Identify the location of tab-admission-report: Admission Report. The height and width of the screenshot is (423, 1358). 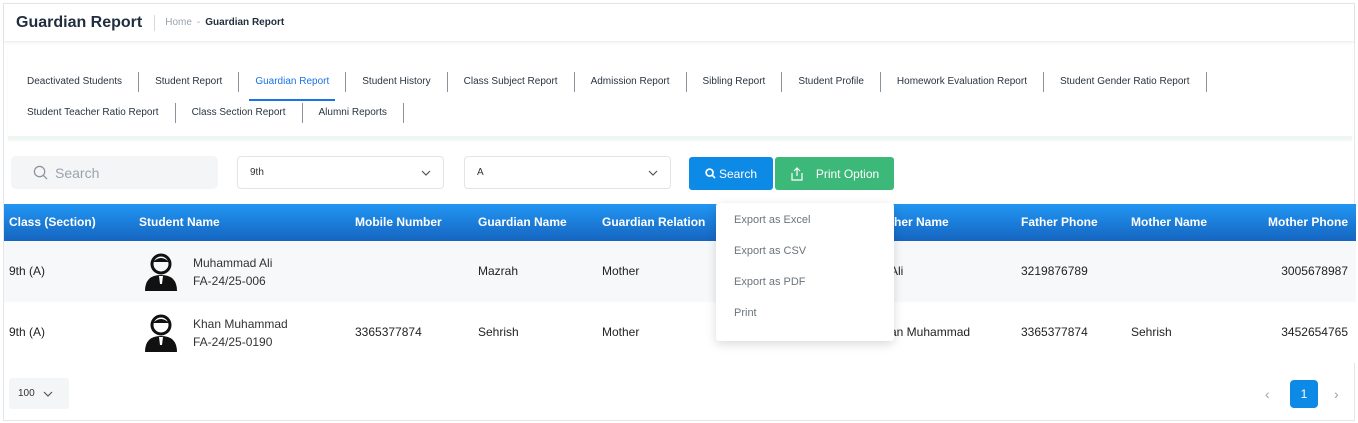
(631, 82).